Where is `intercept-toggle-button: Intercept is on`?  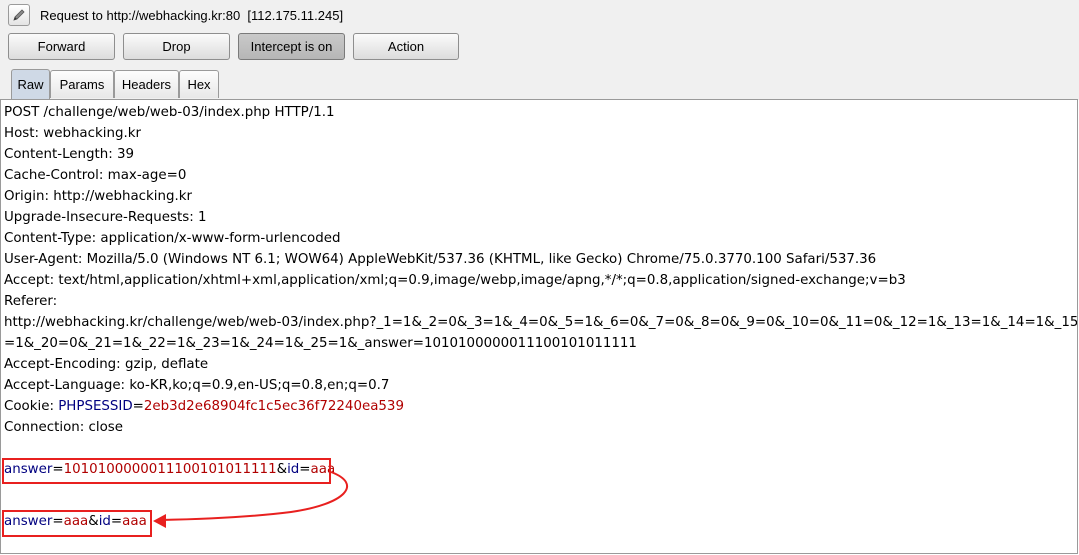
intercept-toggle-button: Intercept is on is located at coordinates (291, 46).